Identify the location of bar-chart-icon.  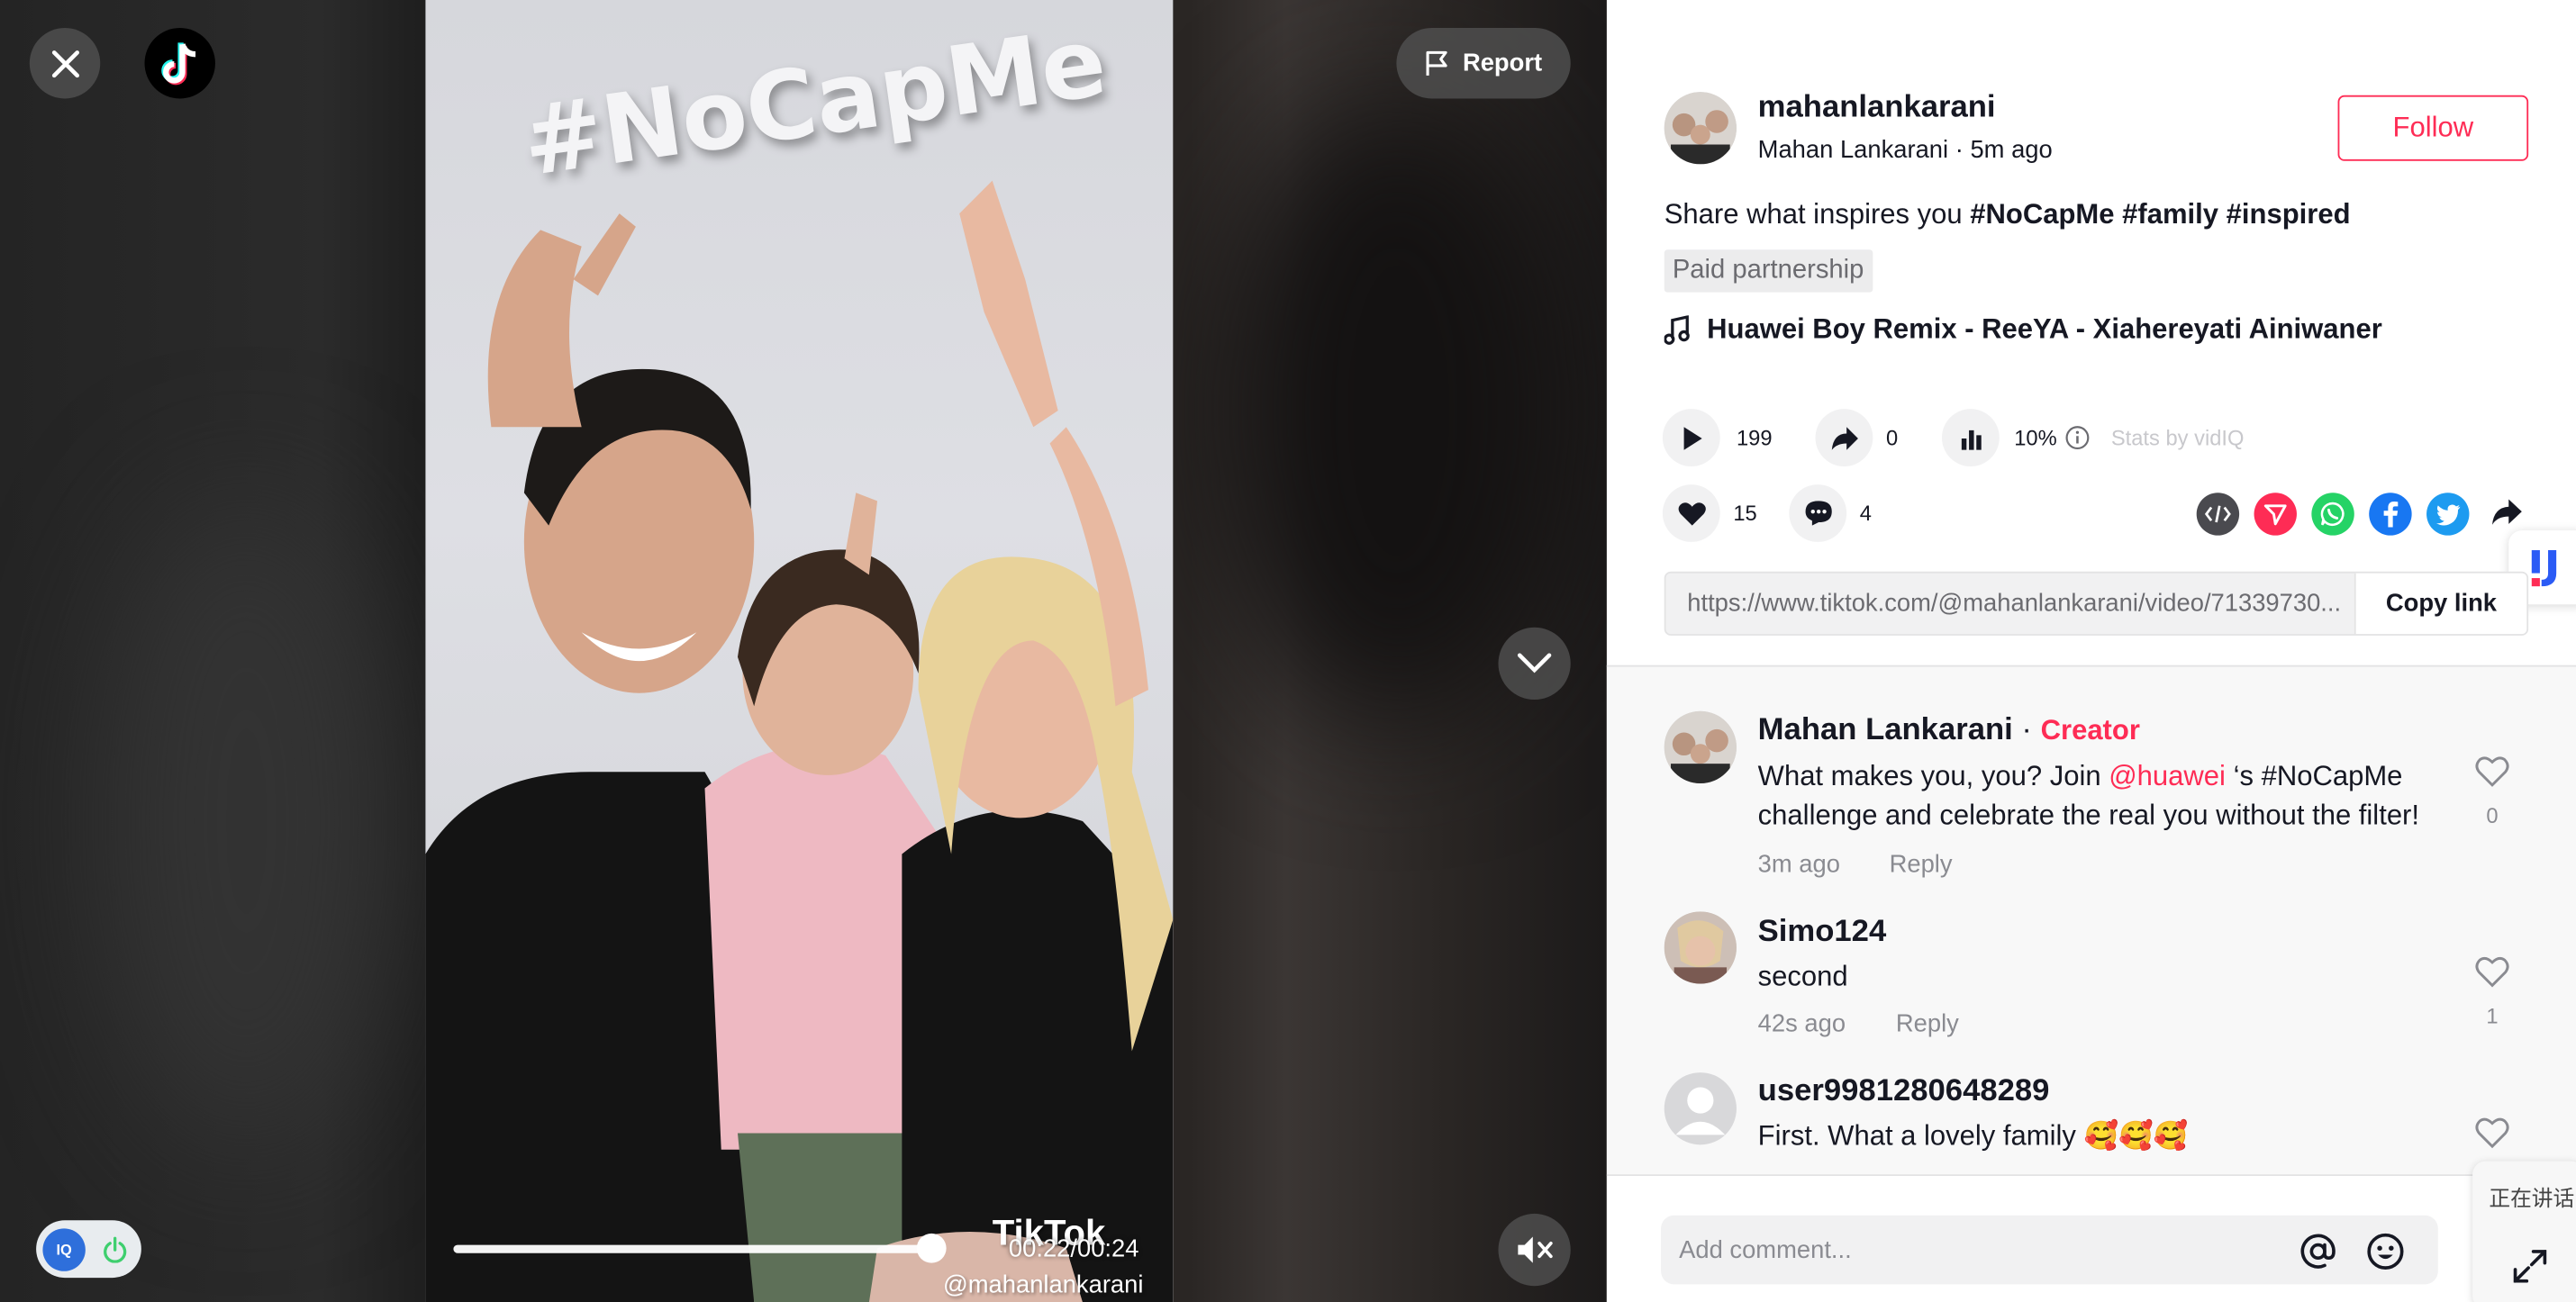
(1971, 439).